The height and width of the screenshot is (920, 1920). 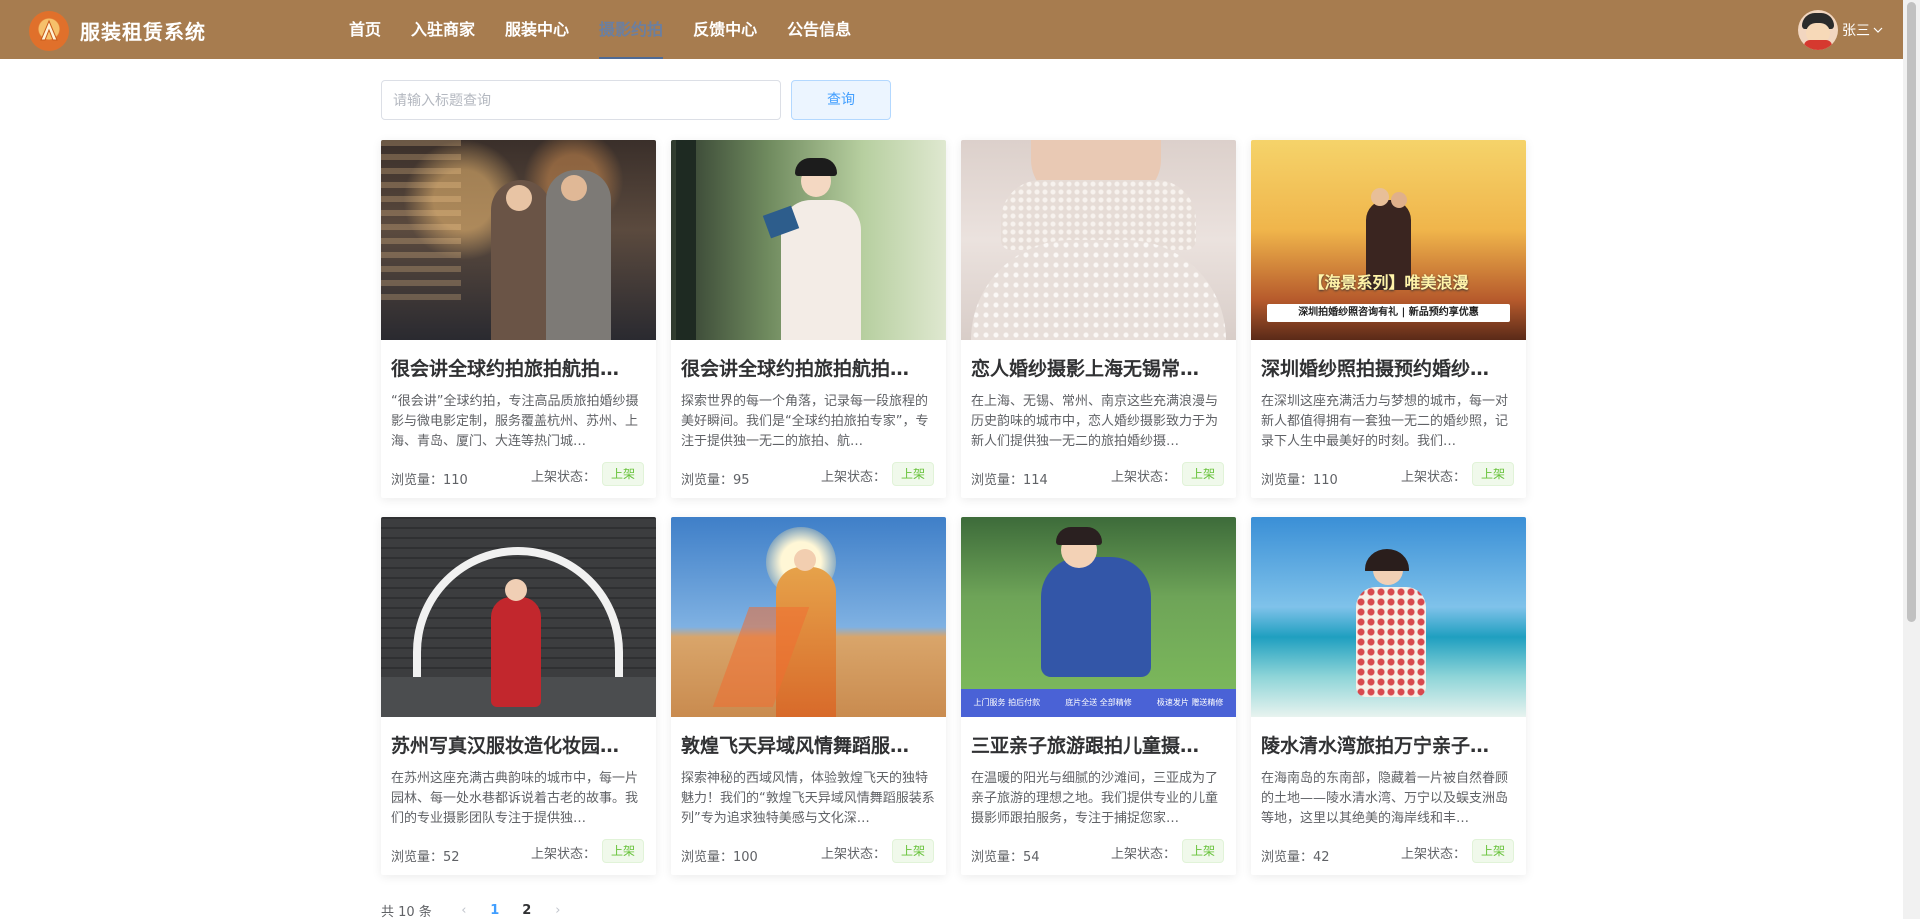 What do you see at coordinates (443, 29) in the screenshot?
I see `nav-merchants: 入驻商家` at bounding box center [443, 29].